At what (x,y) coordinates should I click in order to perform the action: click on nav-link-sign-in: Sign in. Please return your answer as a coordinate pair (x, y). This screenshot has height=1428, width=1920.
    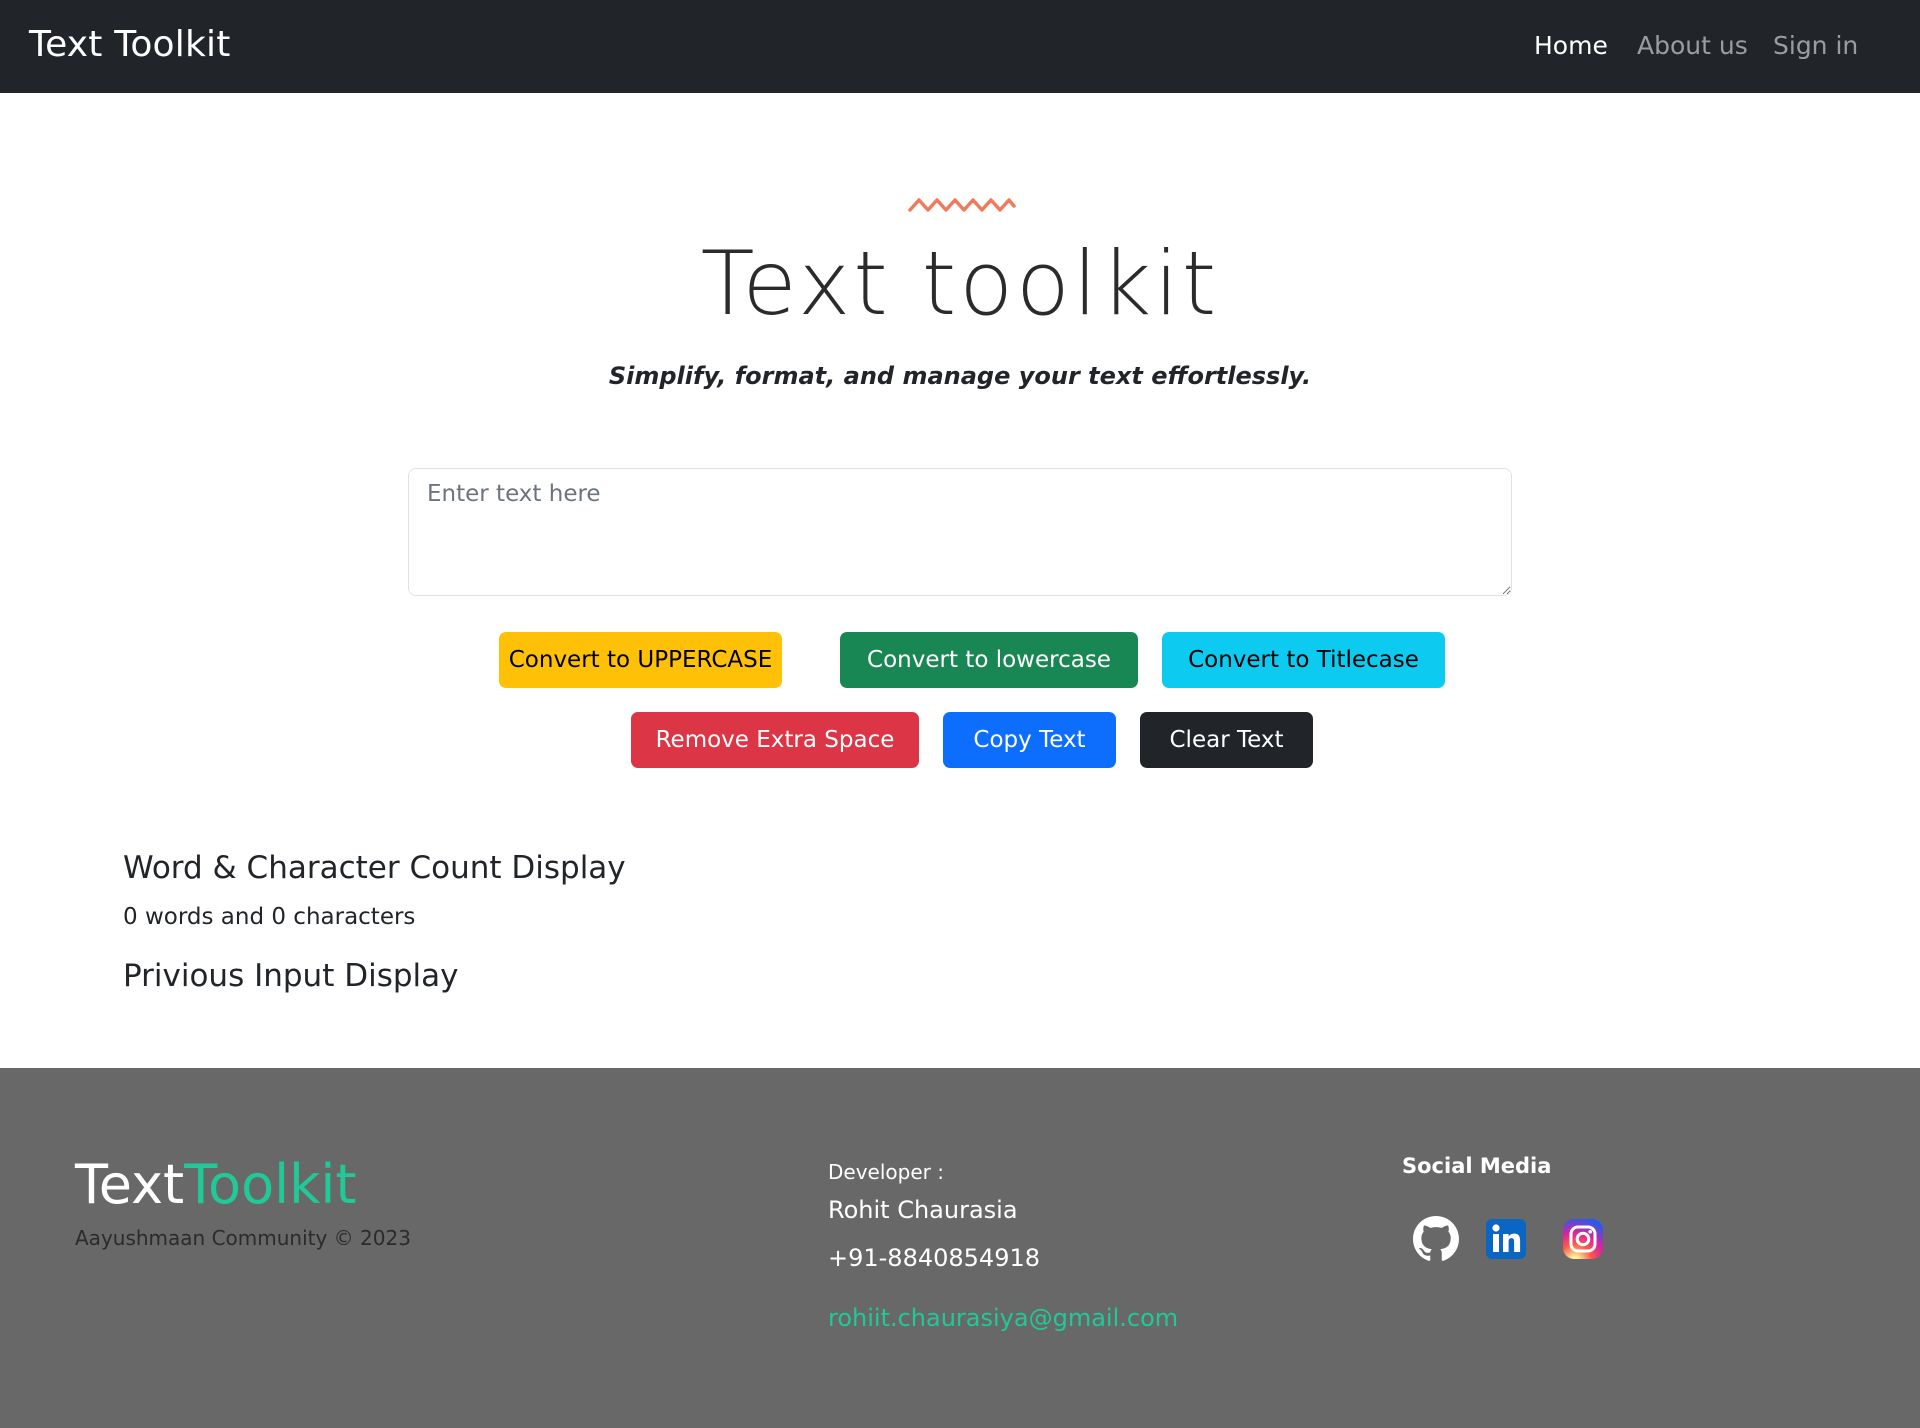
    Looking at the image, I should click on (1815, 45).